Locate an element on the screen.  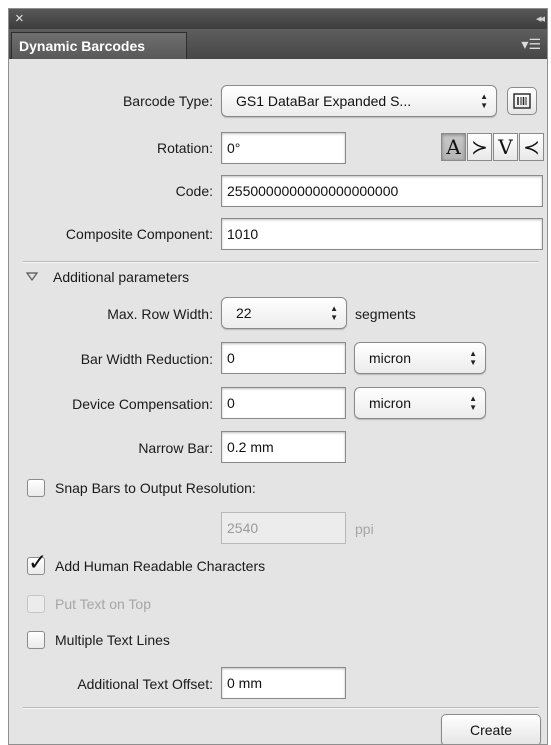
bar-width-reduction-unit-select: micron ▲ ▼ is located at coordinates (420, 358).